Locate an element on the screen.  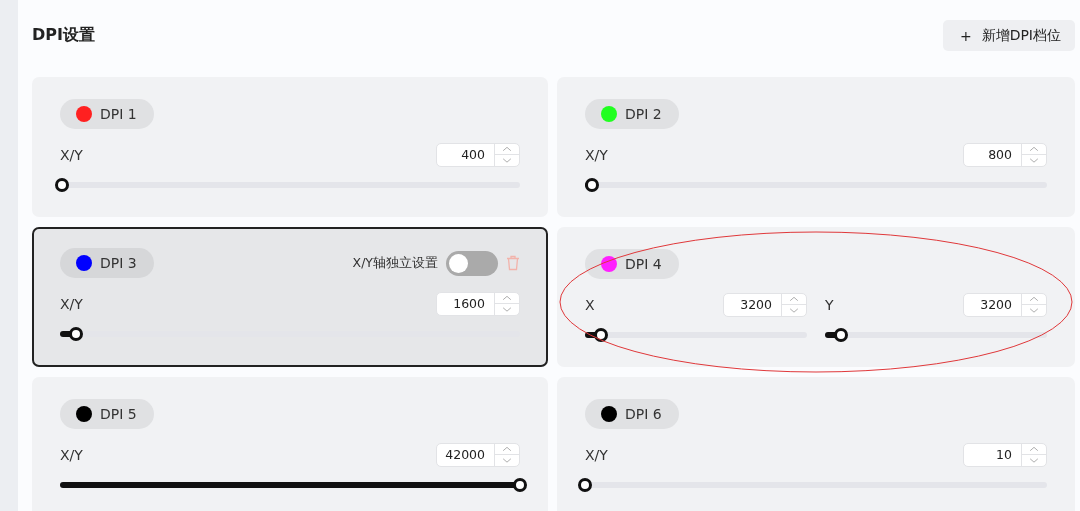
dpi-name: DPI 2 is located at coordinates (643, 114).